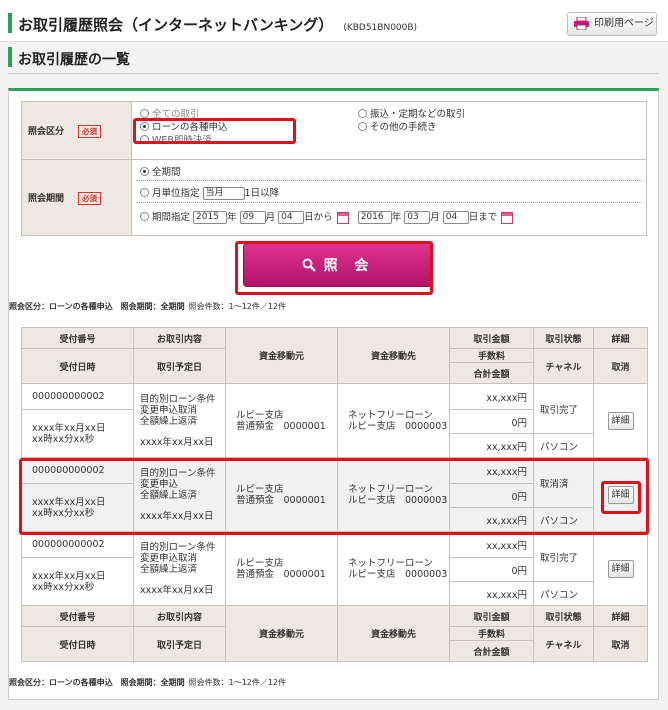 The image size is (668, 710). I want to click on to-month-select: 03, so click(417, 217).